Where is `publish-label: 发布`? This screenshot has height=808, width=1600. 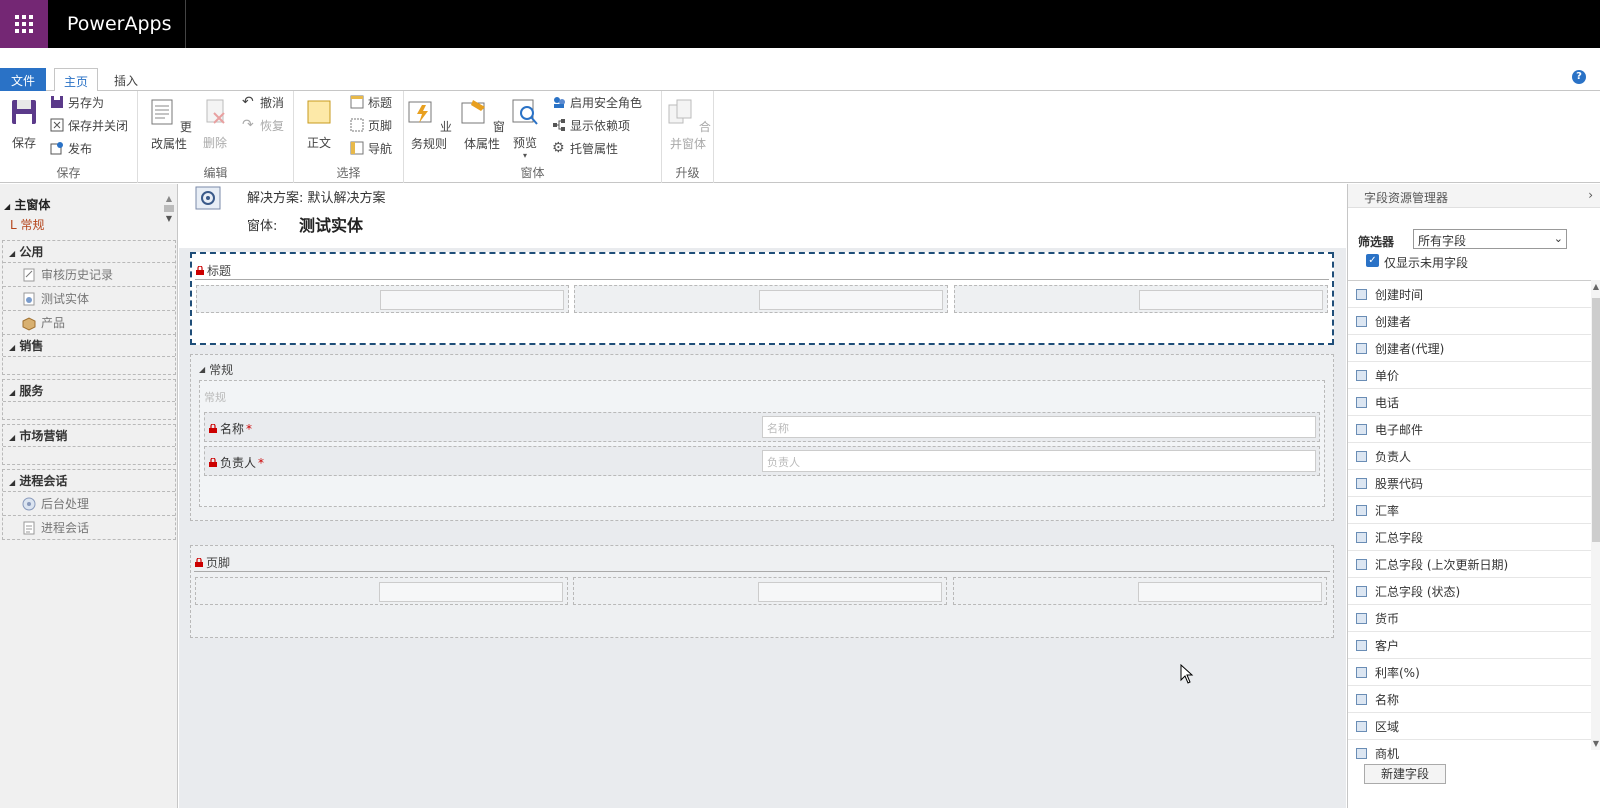 publish-label: 发布 is located at coordinates (80, 148).